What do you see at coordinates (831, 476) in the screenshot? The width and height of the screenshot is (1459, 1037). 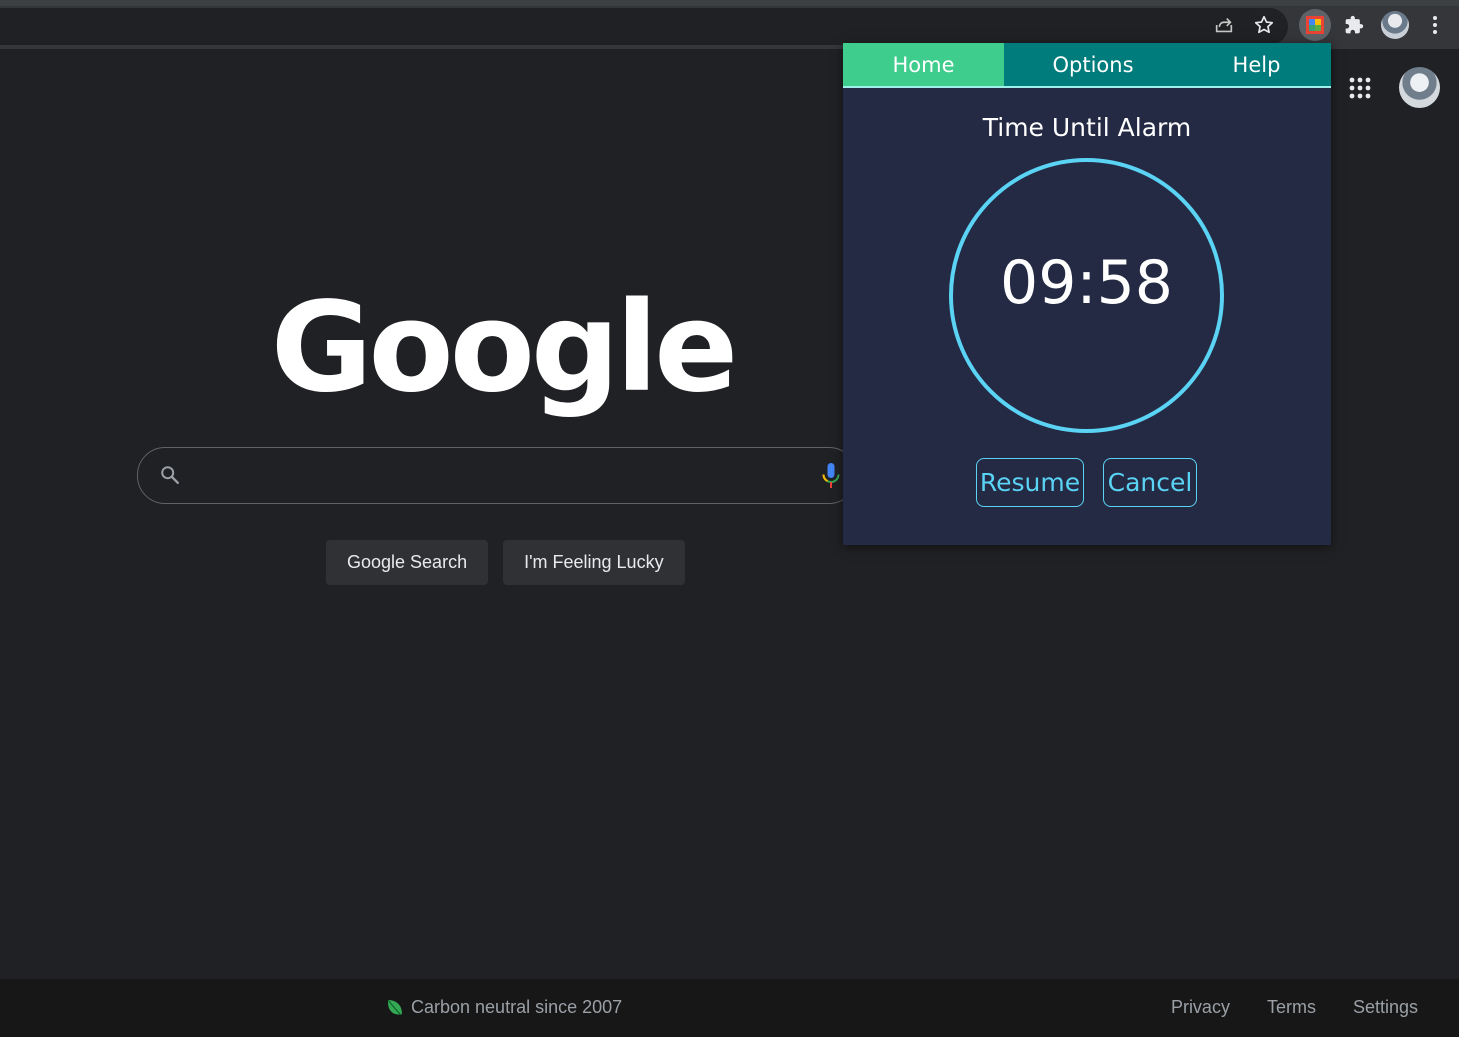 I see `microphone-icon` at bounding box center [831, 476].